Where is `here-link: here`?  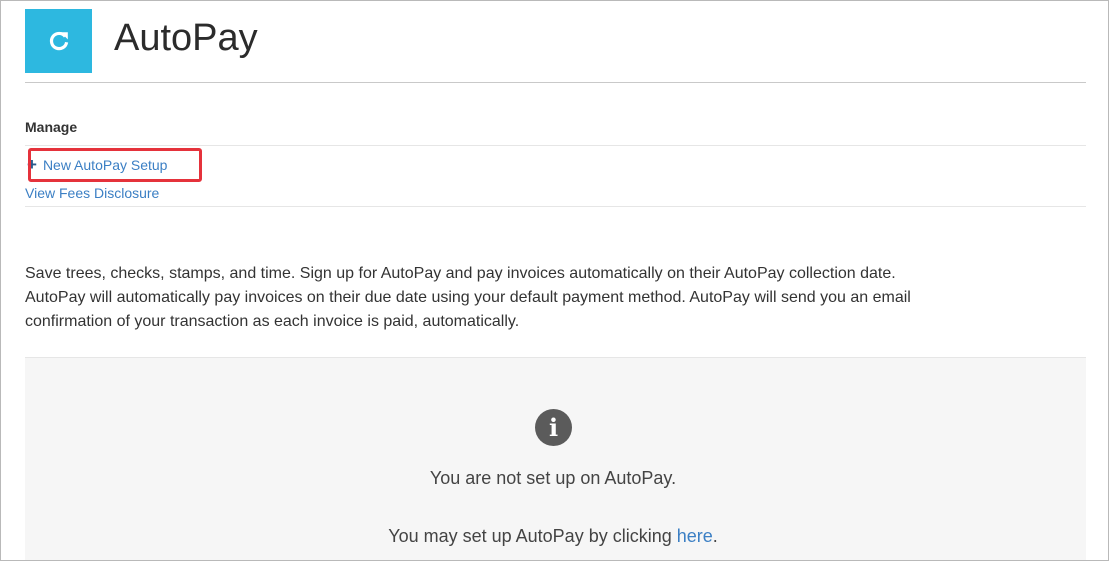
here-link: here is located at coordinates (695, 536).